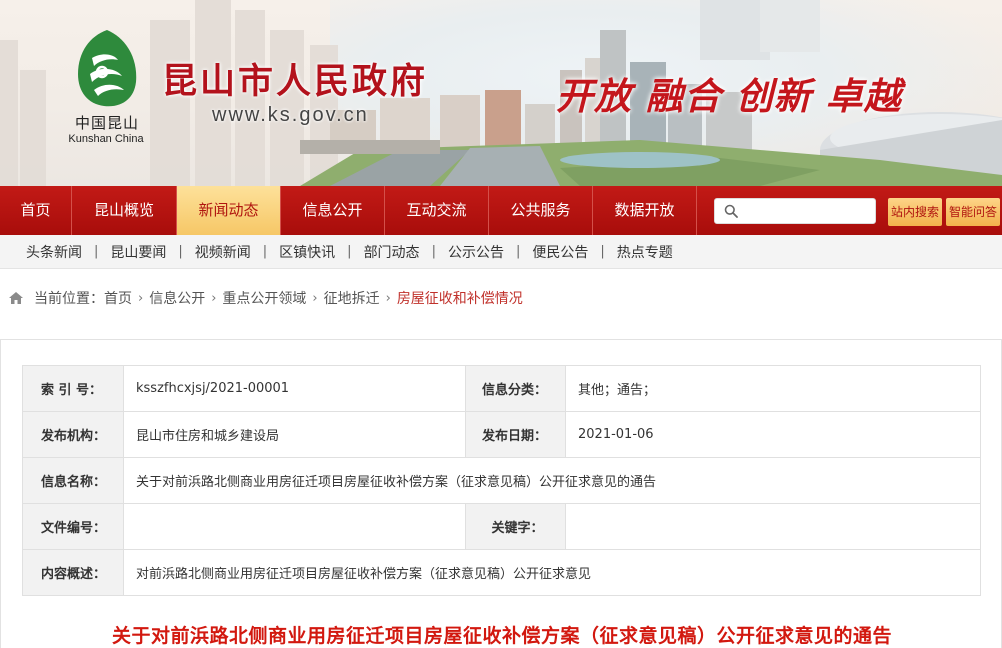  Describe the element at coordinates (307, 252) in the screenshot. I see `subnav-item-district-news: 区镇快讯` at that location.